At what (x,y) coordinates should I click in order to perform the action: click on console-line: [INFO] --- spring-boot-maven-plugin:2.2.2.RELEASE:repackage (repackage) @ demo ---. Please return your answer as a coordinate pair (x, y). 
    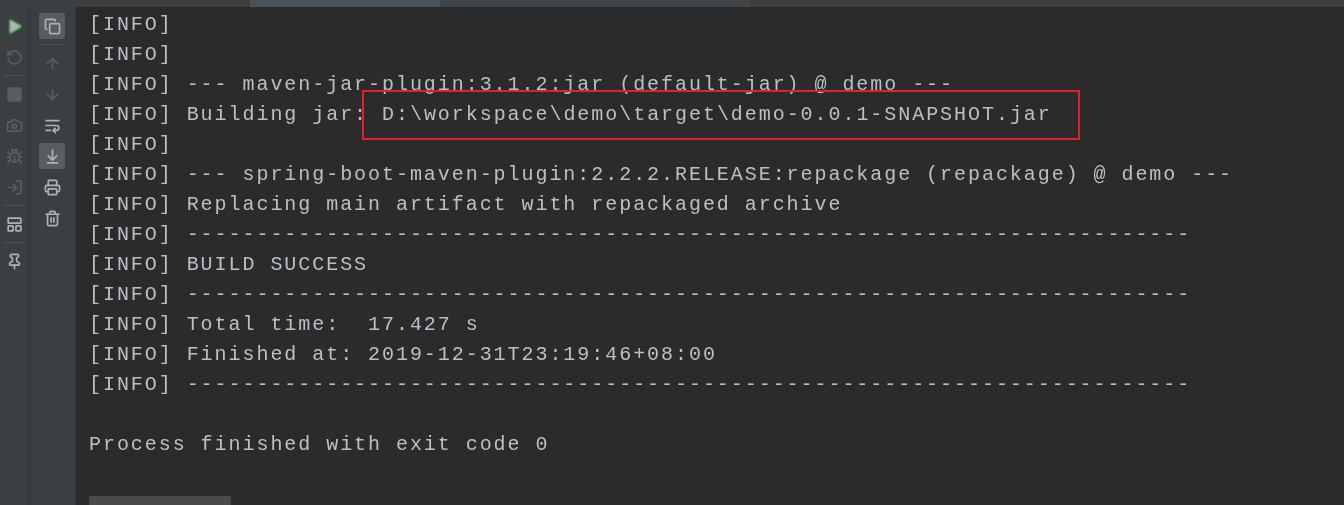
    Looking at the image, I should click on (661, 174).